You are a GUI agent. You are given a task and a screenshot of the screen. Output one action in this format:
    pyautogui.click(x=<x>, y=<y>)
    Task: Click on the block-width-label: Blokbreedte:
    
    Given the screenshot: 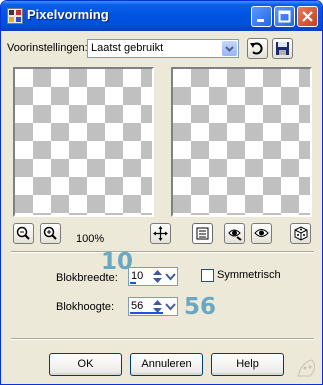 What is the action you would take?
    pyautogui.click(x=87, y=278)
    